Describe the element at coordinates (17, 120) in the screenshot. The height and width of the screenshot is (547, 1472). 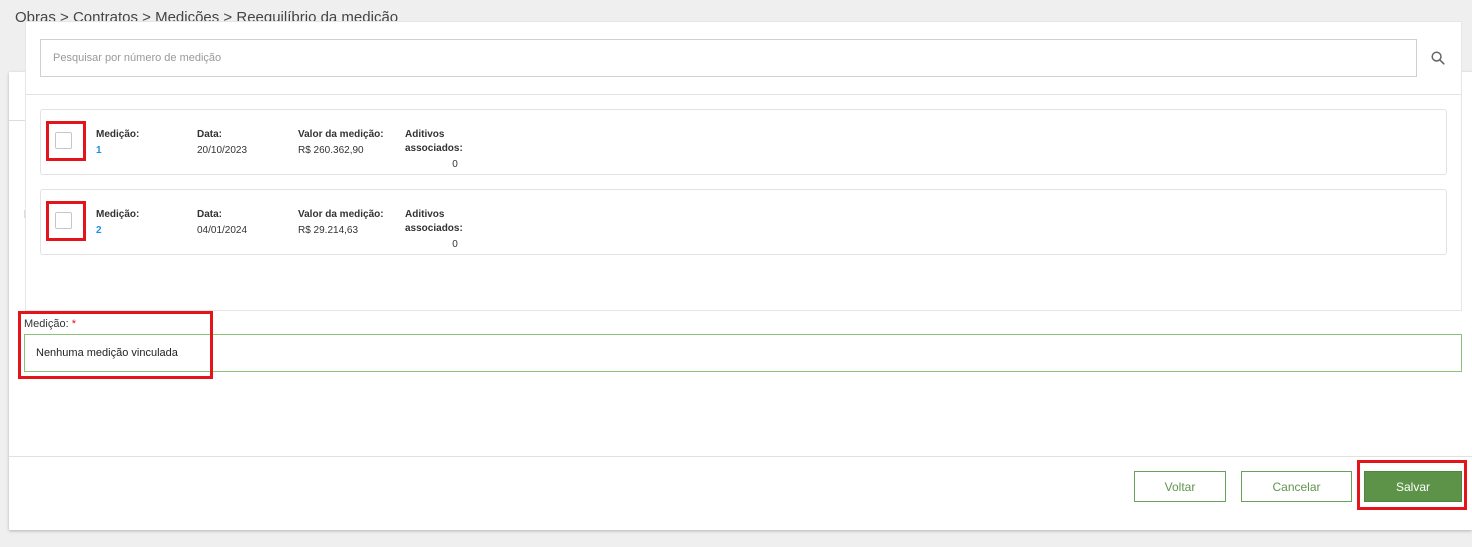
I see `background-divider` at that location.